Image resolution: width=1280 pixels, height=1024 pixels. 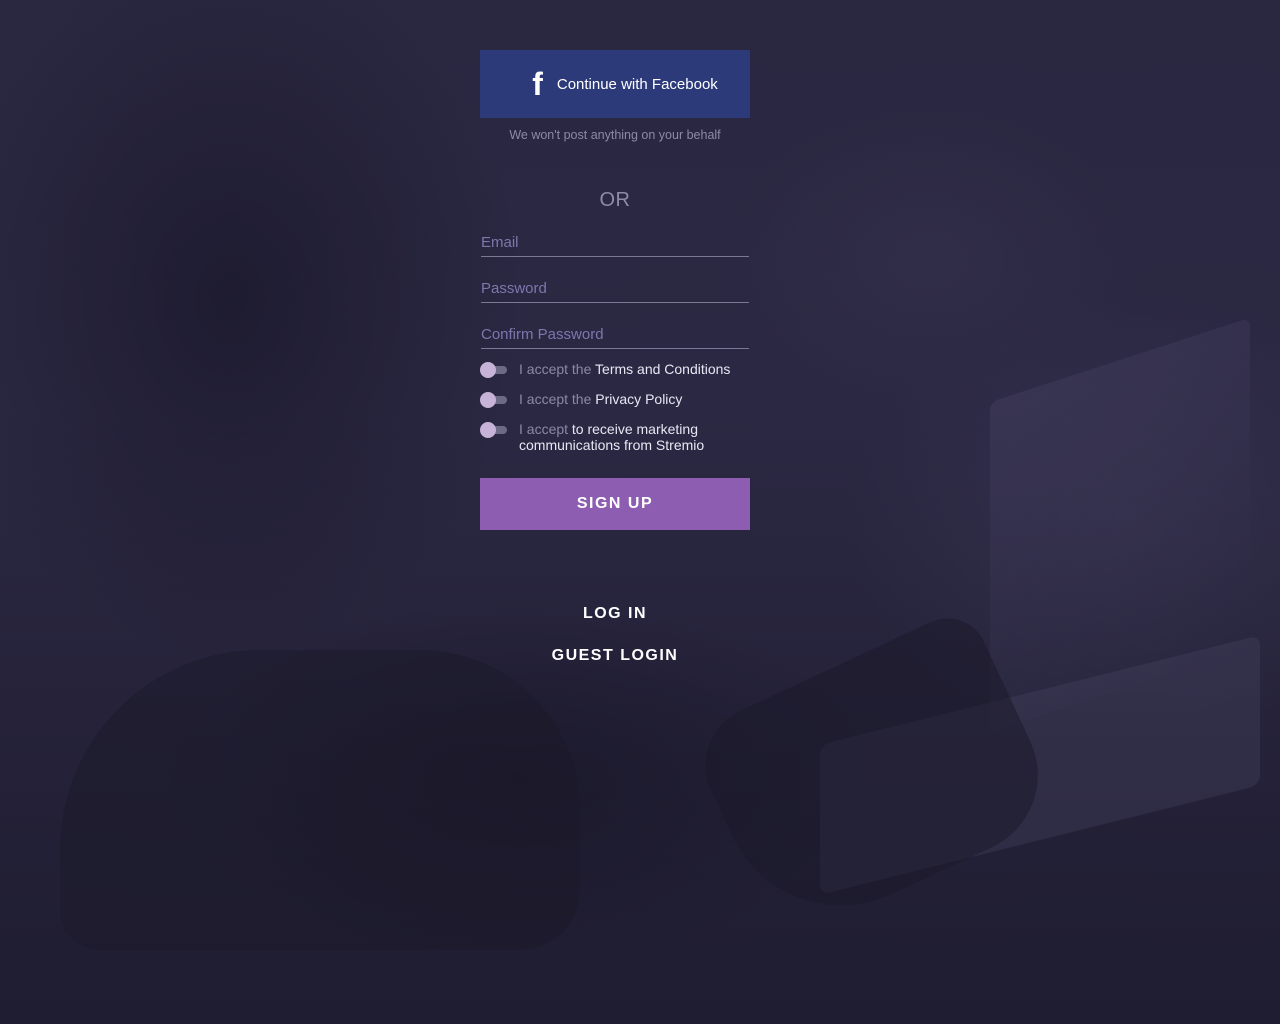 I want to click on facebook-login-button: f Continue with Facebook, so click(x=615, y=84).